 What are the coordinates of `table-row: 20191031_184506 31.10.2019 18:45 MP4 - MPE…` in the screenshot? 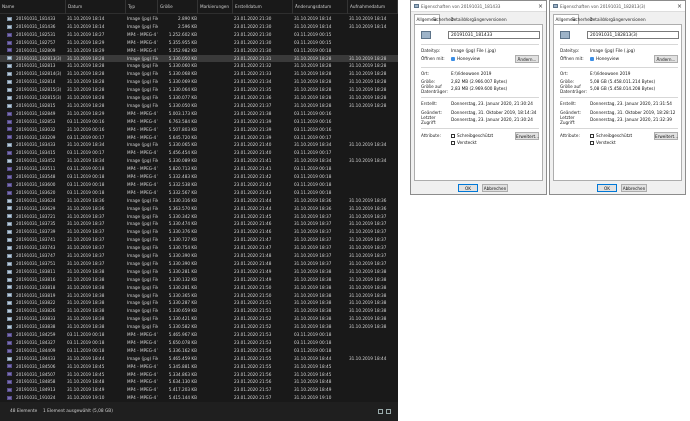 It's located at (199, 367).